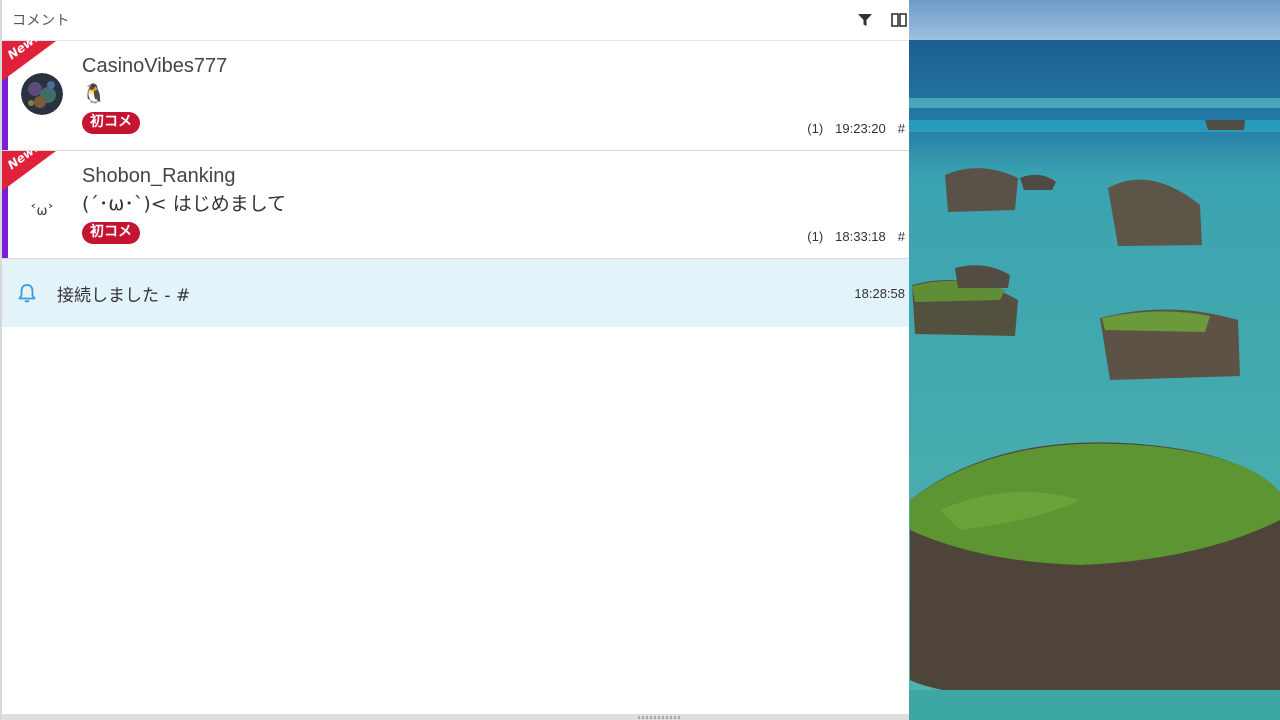  I want to click on panel-resize-bar, so click(455, 717).